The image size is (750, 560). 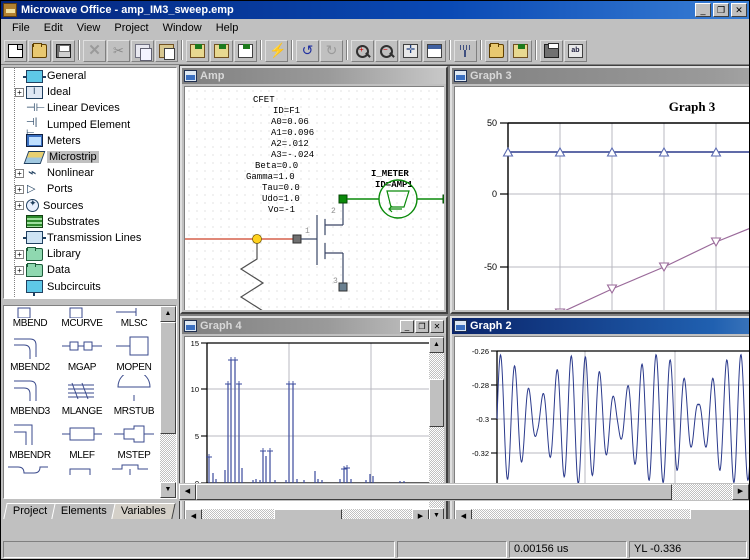 I want to click on tree-item-linear-devices: Linear Devices, so click(x=90, y=108).